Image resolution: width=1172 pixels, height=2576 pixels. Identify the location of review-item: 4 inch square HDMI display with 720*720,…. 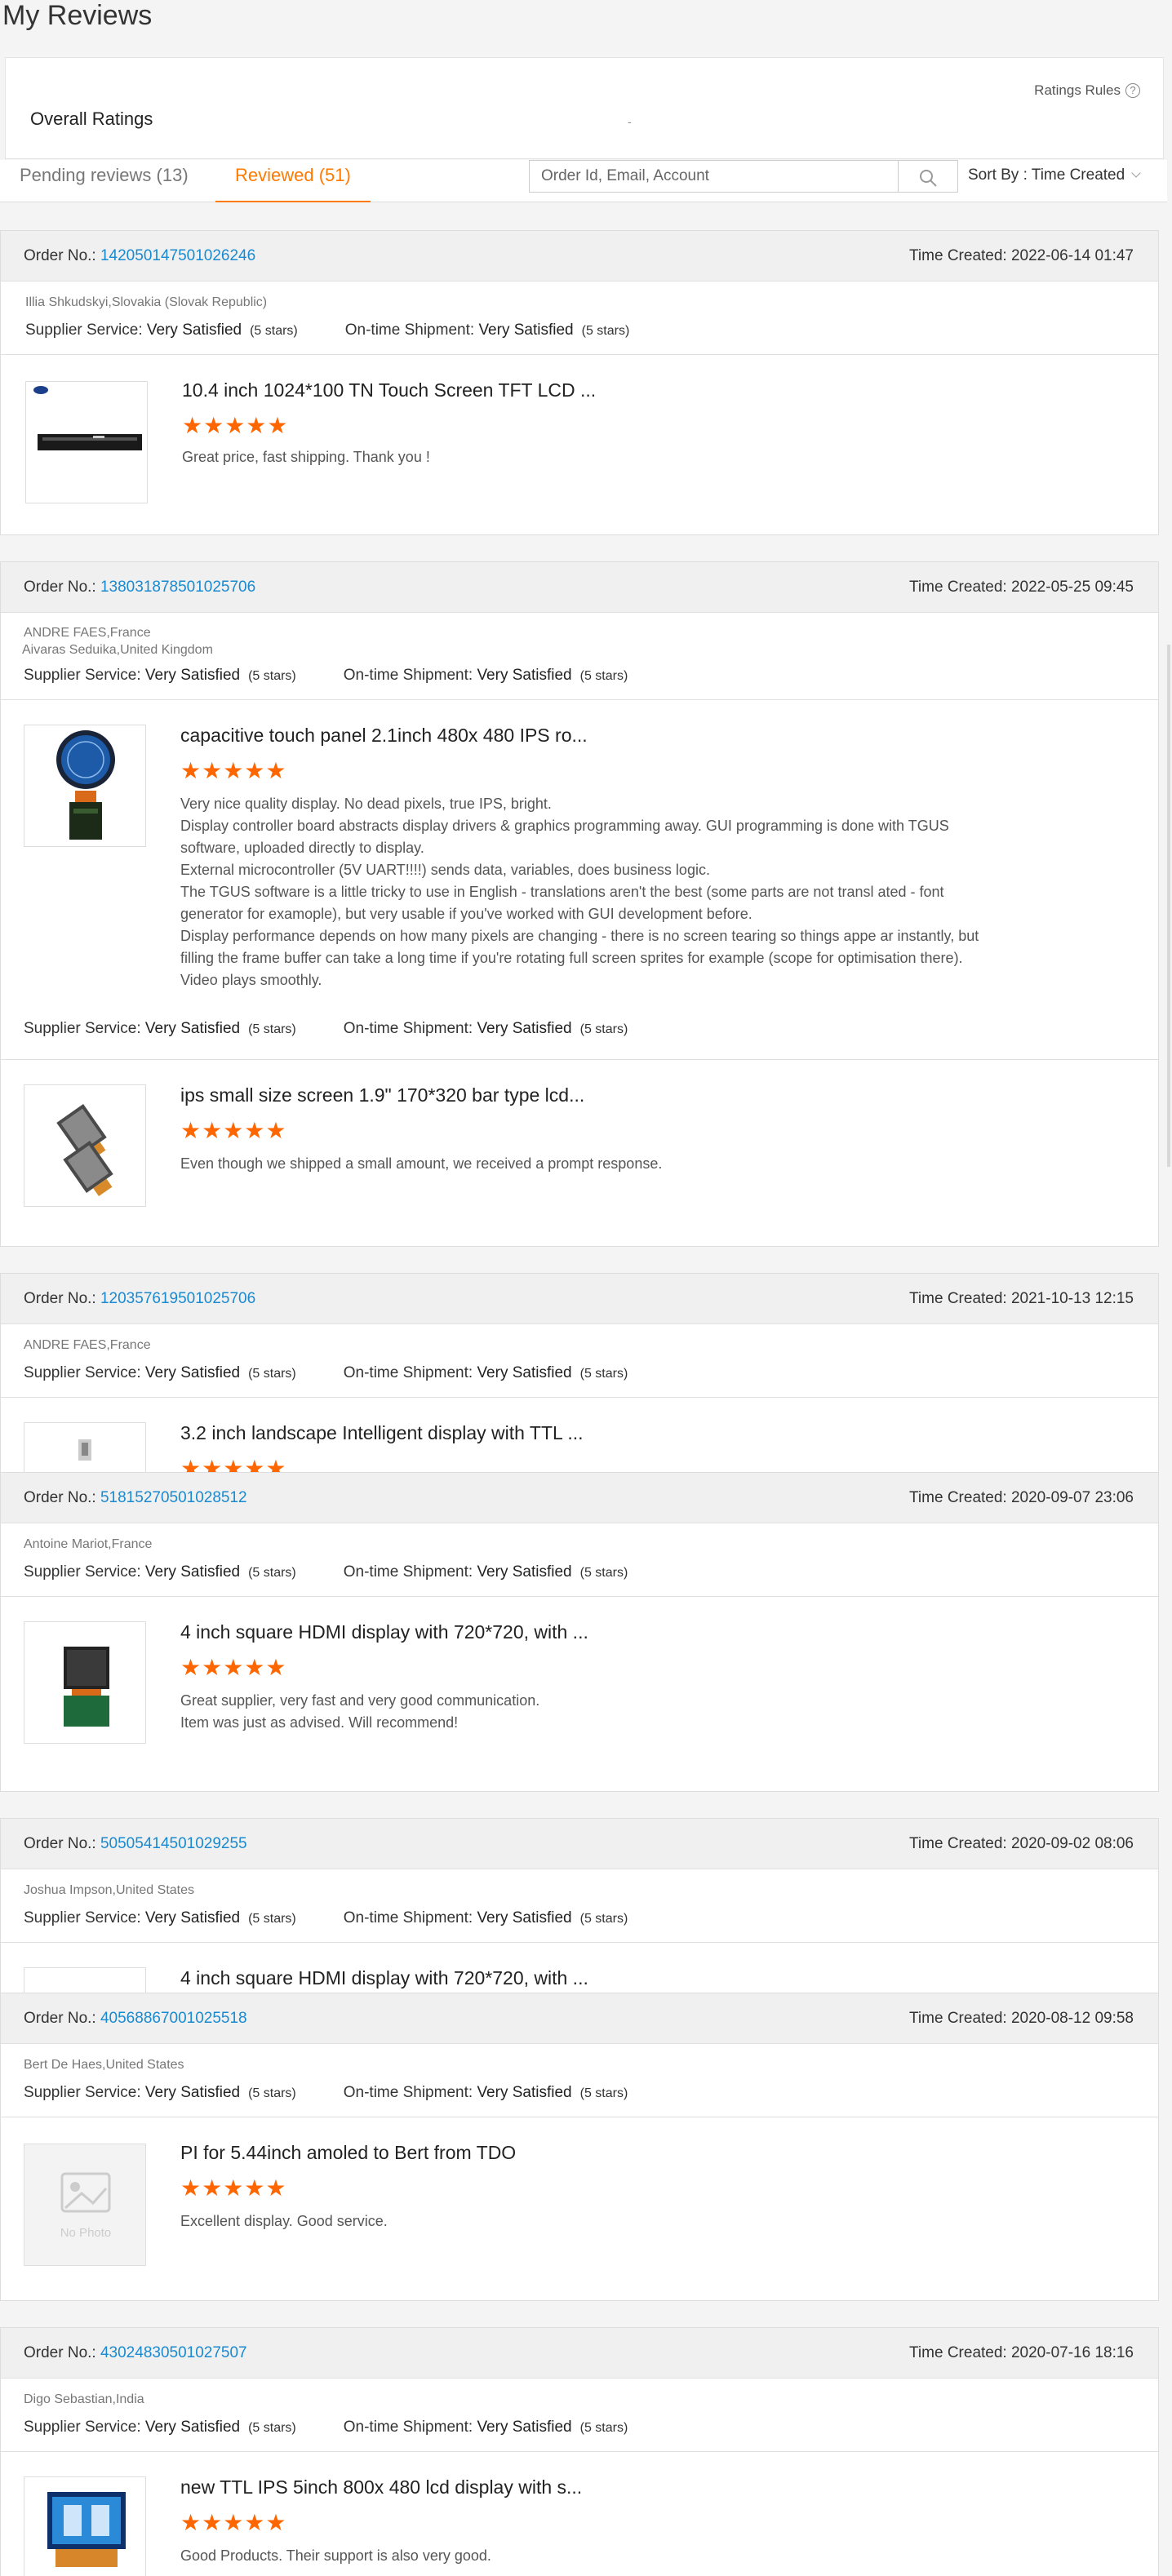
(579, 1686).